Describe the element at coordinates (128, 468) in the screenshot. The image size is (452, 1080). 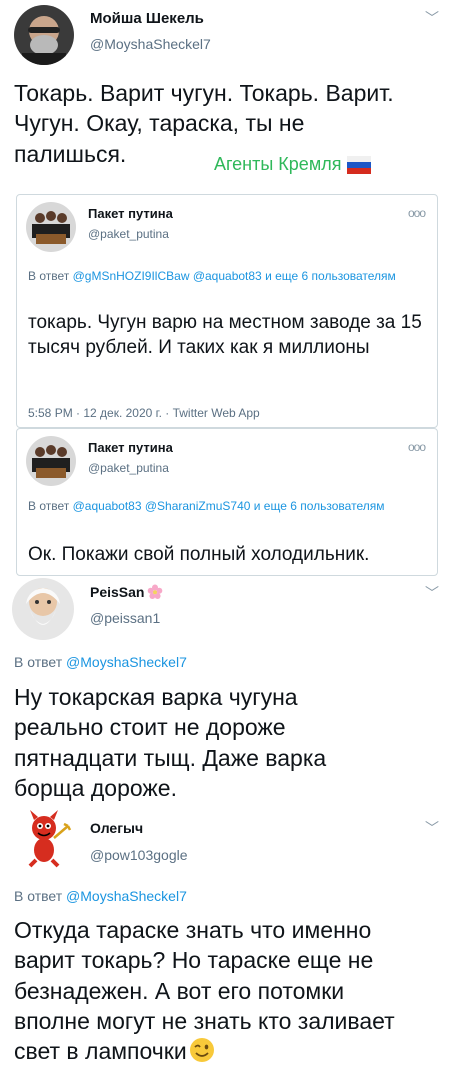
I see `quote2-author-handle: @paket_putina` at that location.